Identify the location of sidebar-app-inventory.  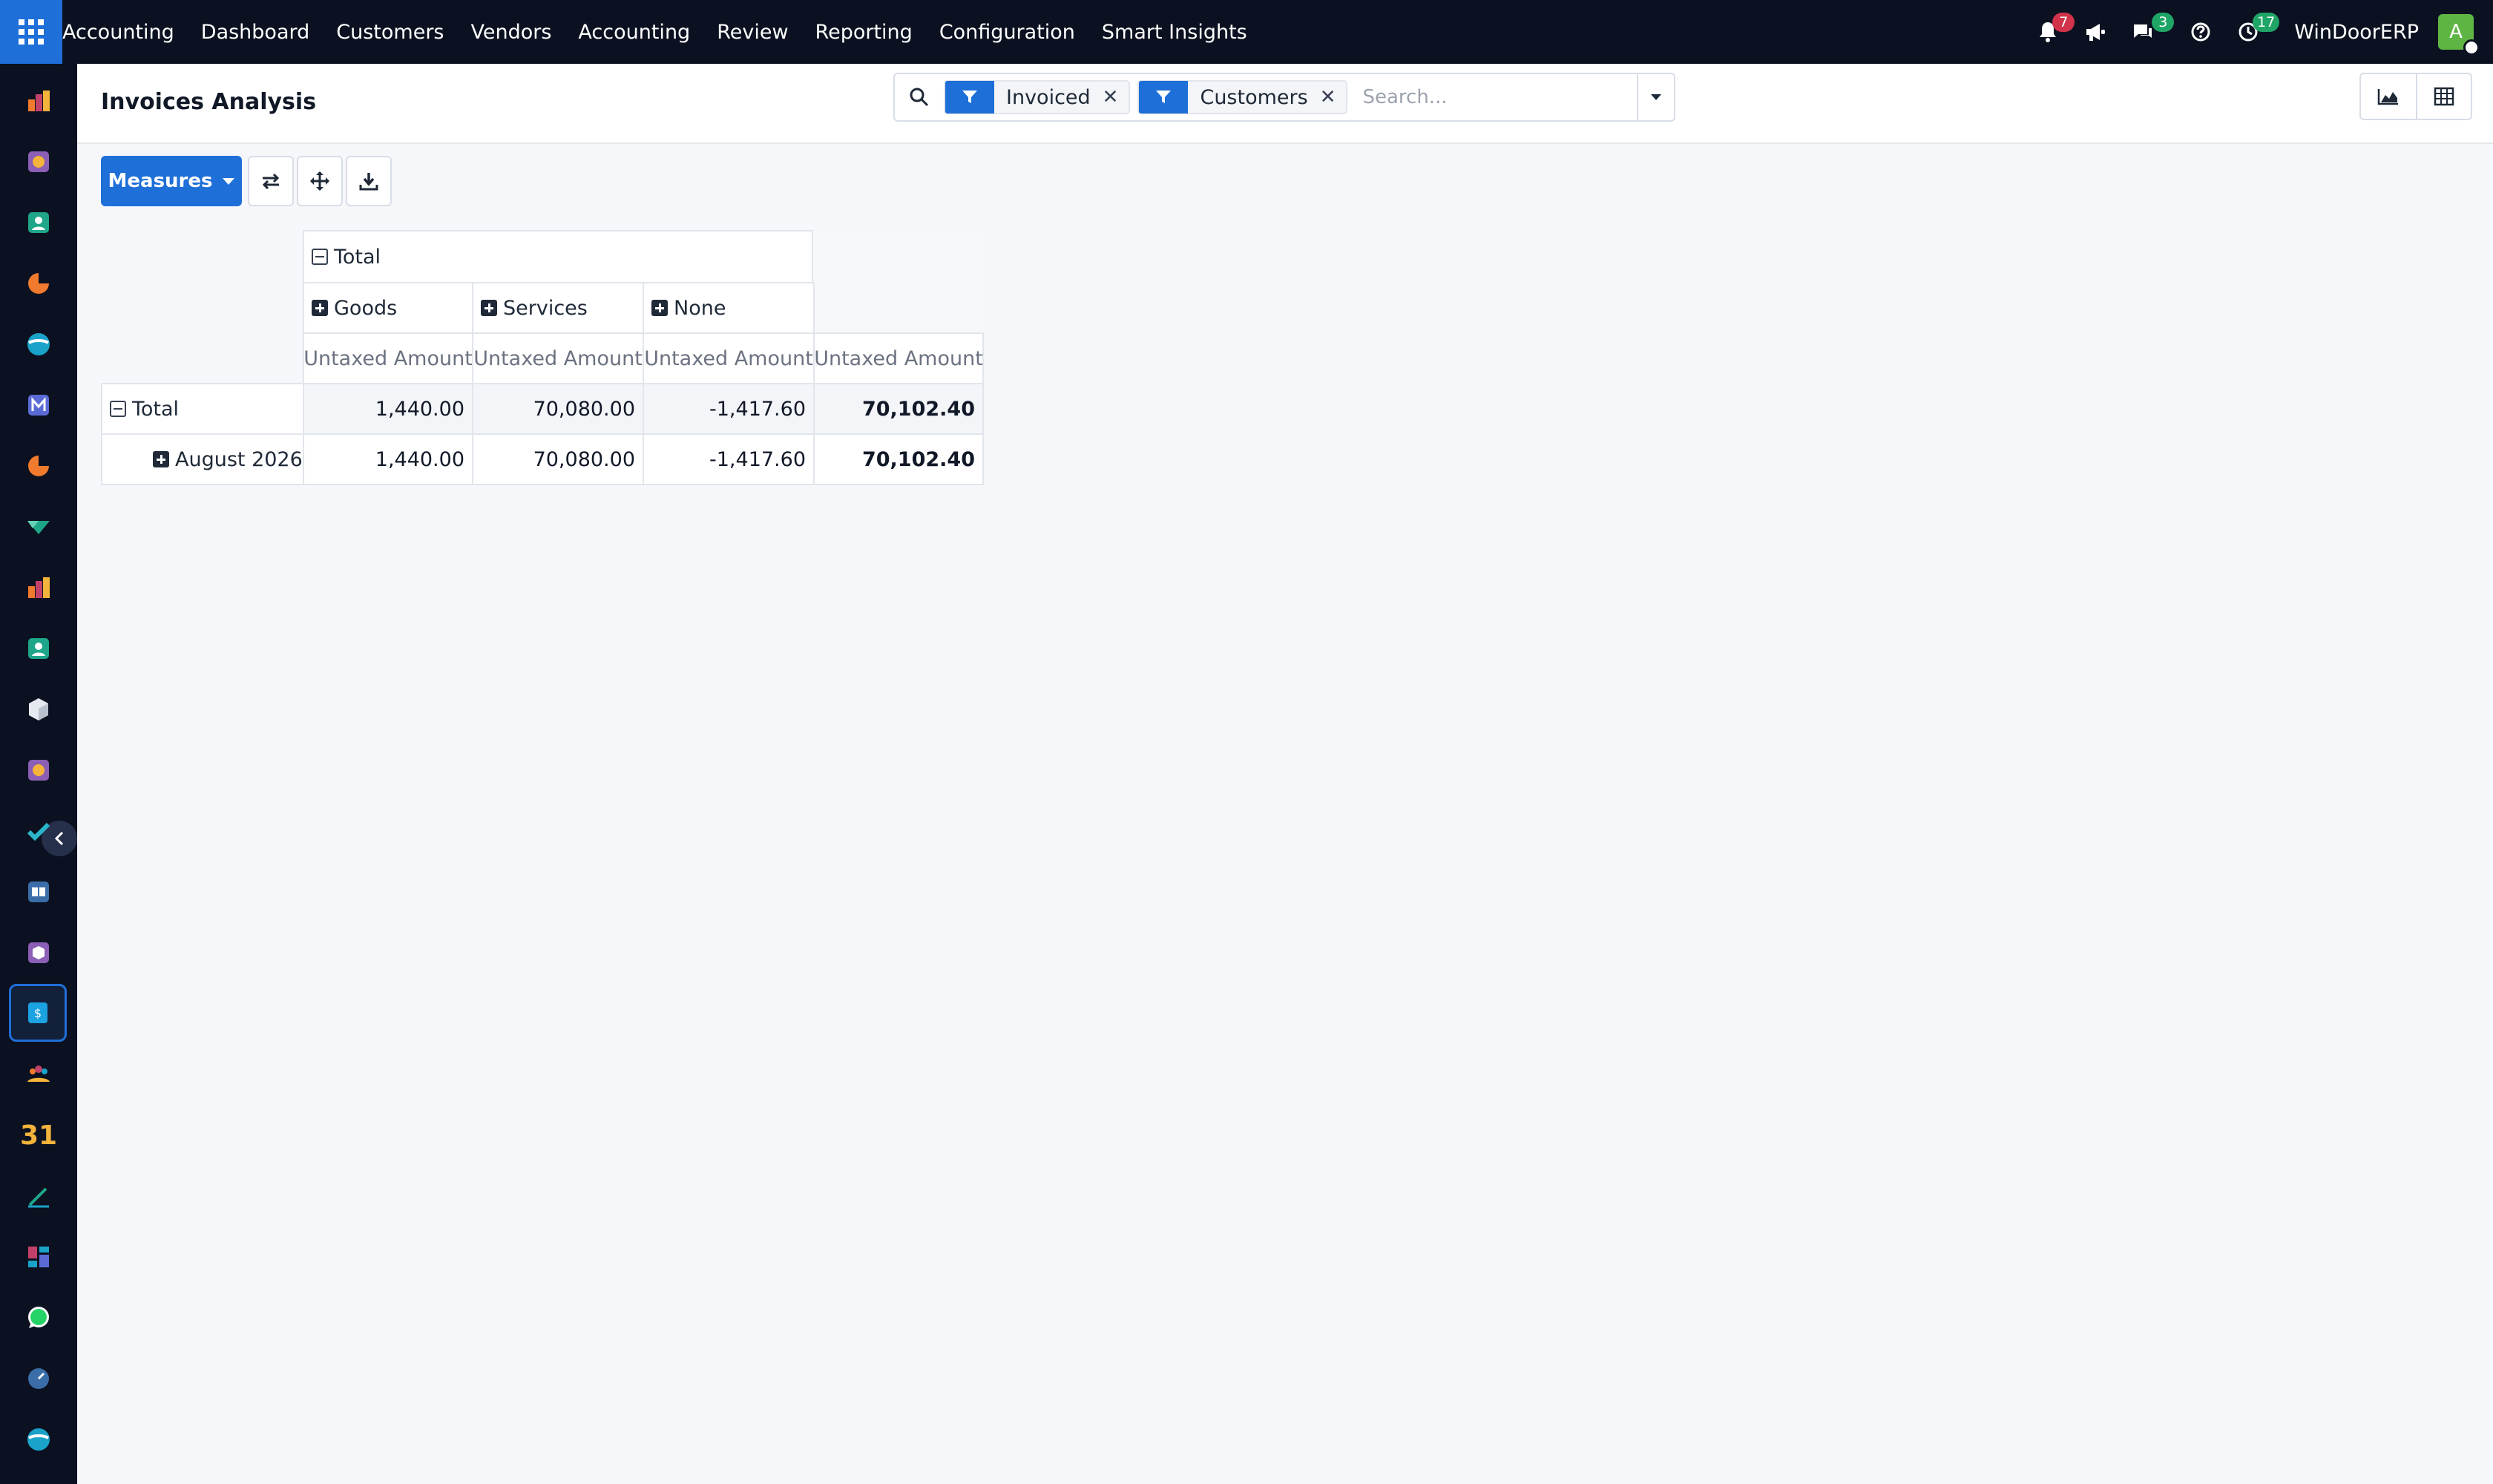
(38, 709).